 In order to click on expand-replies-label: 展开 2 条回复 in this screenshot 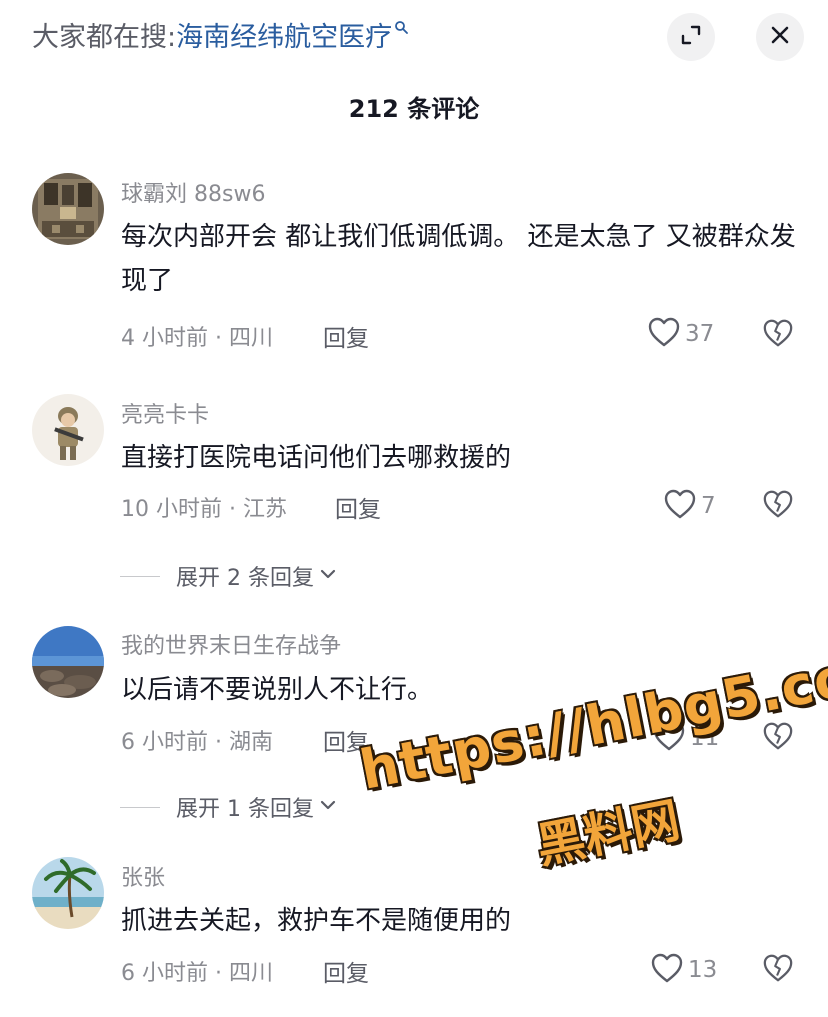, I will do `click(245, 578)`.